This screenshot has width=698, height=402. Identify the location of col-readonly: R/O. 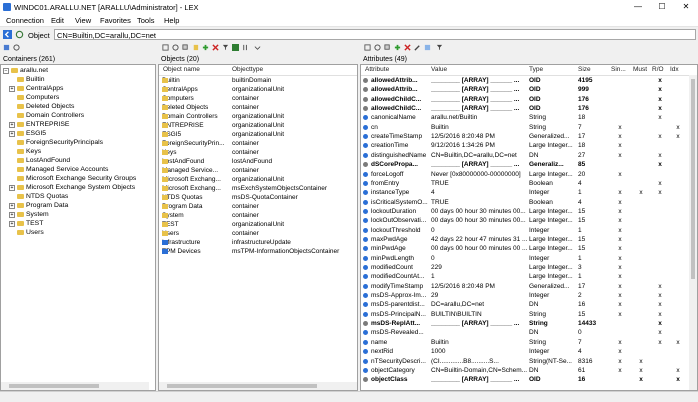
(658, 69).